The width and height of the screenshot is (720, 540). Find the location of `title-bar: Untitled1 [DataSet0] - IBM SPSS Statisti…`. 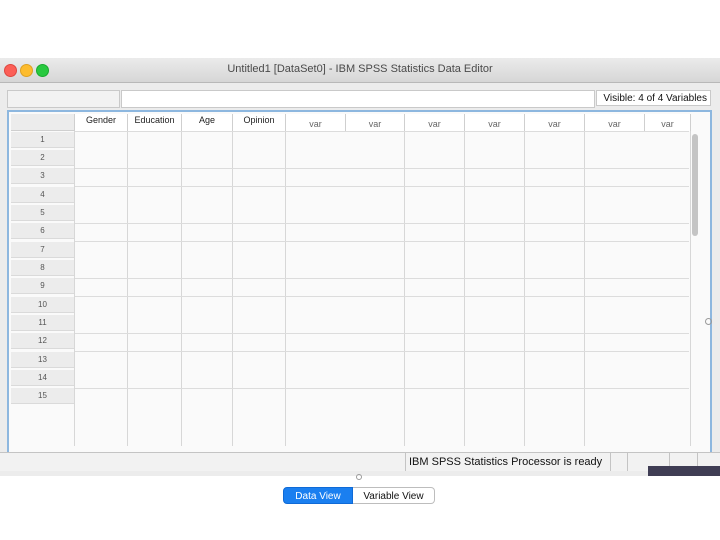

title-bar: Untitled1 [DataSet0] - IBM SPSS Statisti… is located at coordinates (360, 70).